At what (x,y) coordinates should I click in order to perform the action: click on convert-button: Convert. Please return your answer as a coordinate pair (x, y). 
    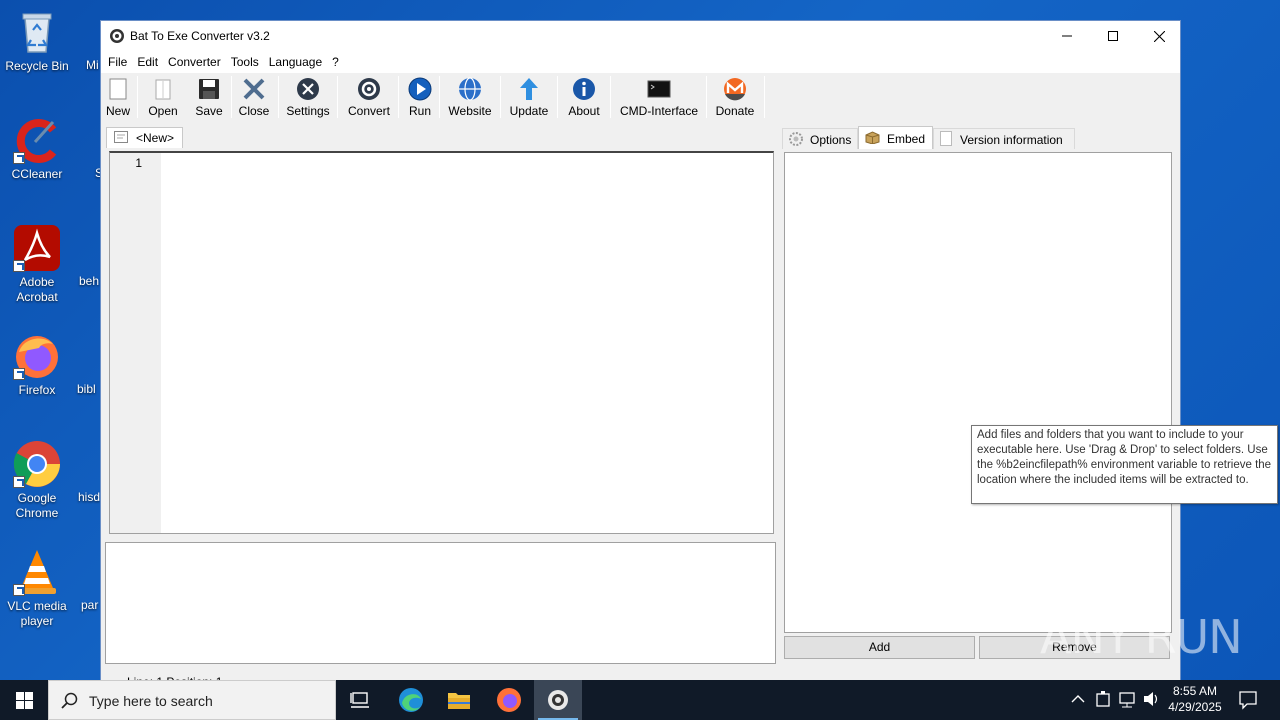
    Looking at the image, I should click on (369, 97).